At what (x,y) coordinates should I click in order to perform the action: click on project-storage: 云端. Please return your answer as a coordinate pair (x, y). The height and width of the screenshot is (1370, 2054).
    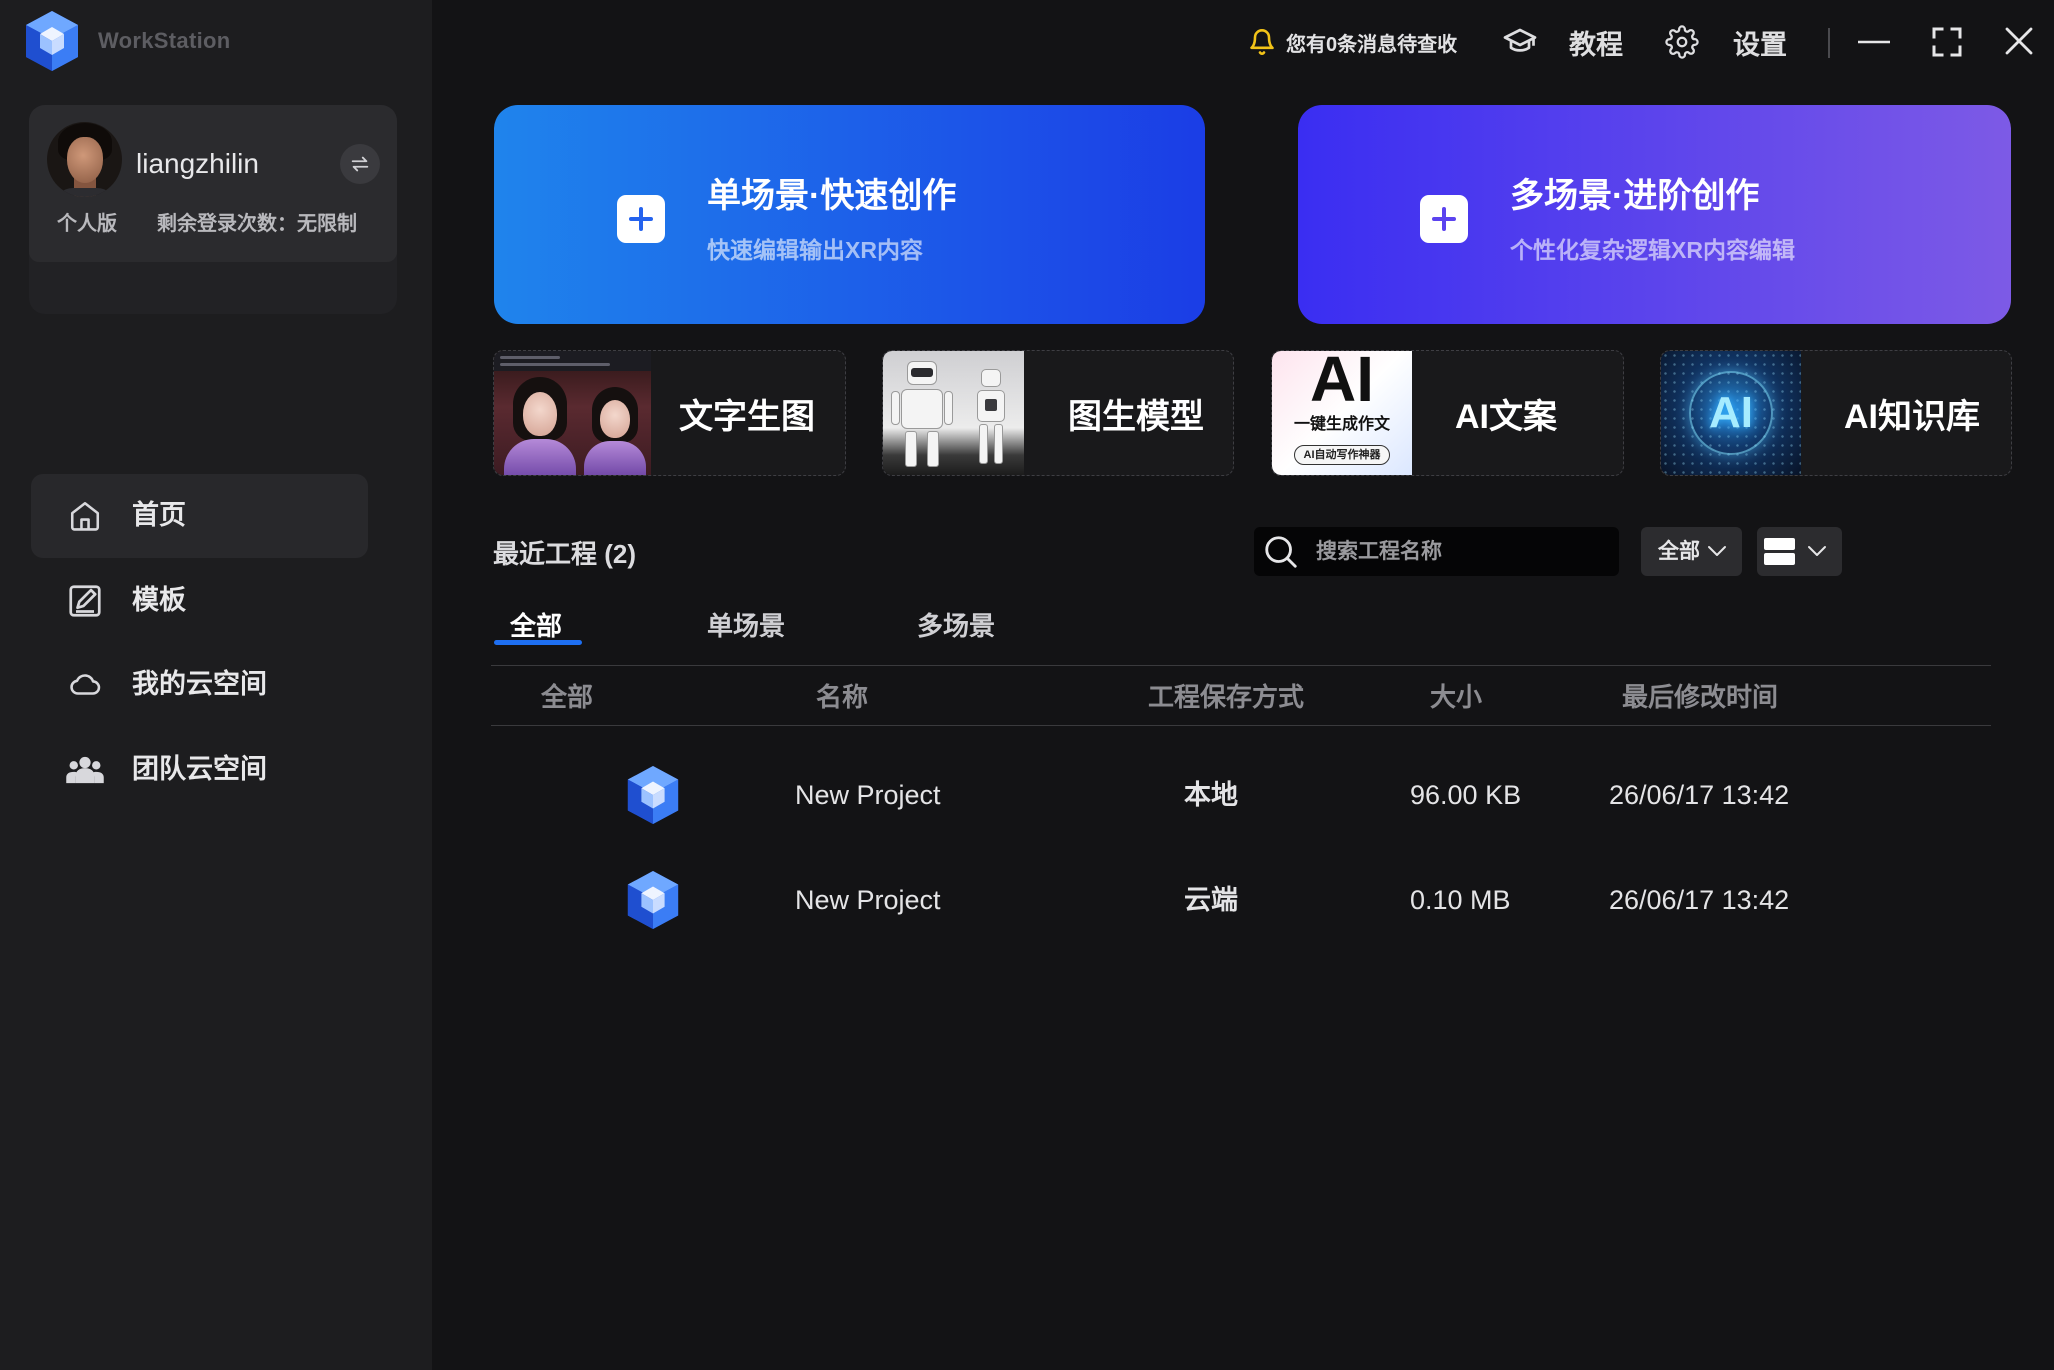
    Looking at the image, I should click on (1211, 900).